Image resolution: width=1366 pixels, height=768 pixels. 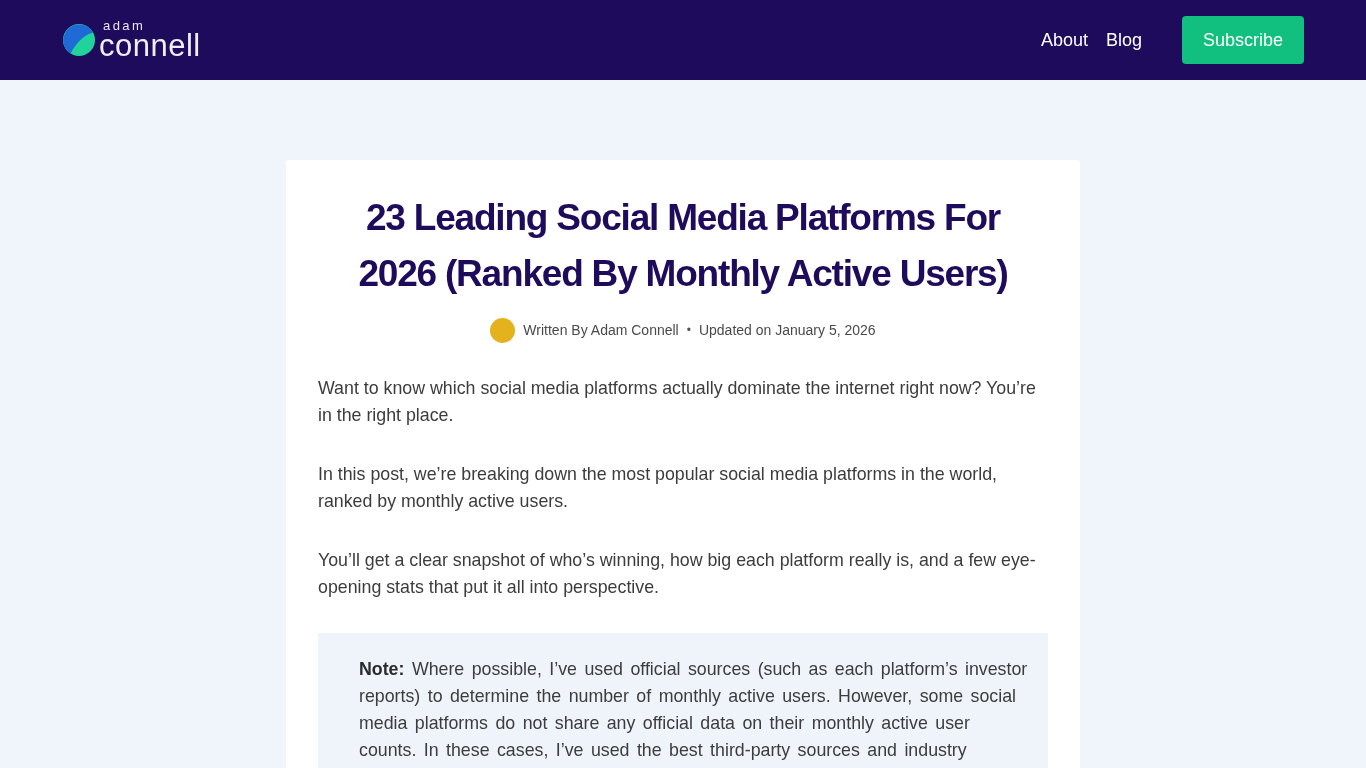 What do you see at coordinates (79, 40) in the screenshot?
I see `logo-icon` at bounding box center [79, 40].